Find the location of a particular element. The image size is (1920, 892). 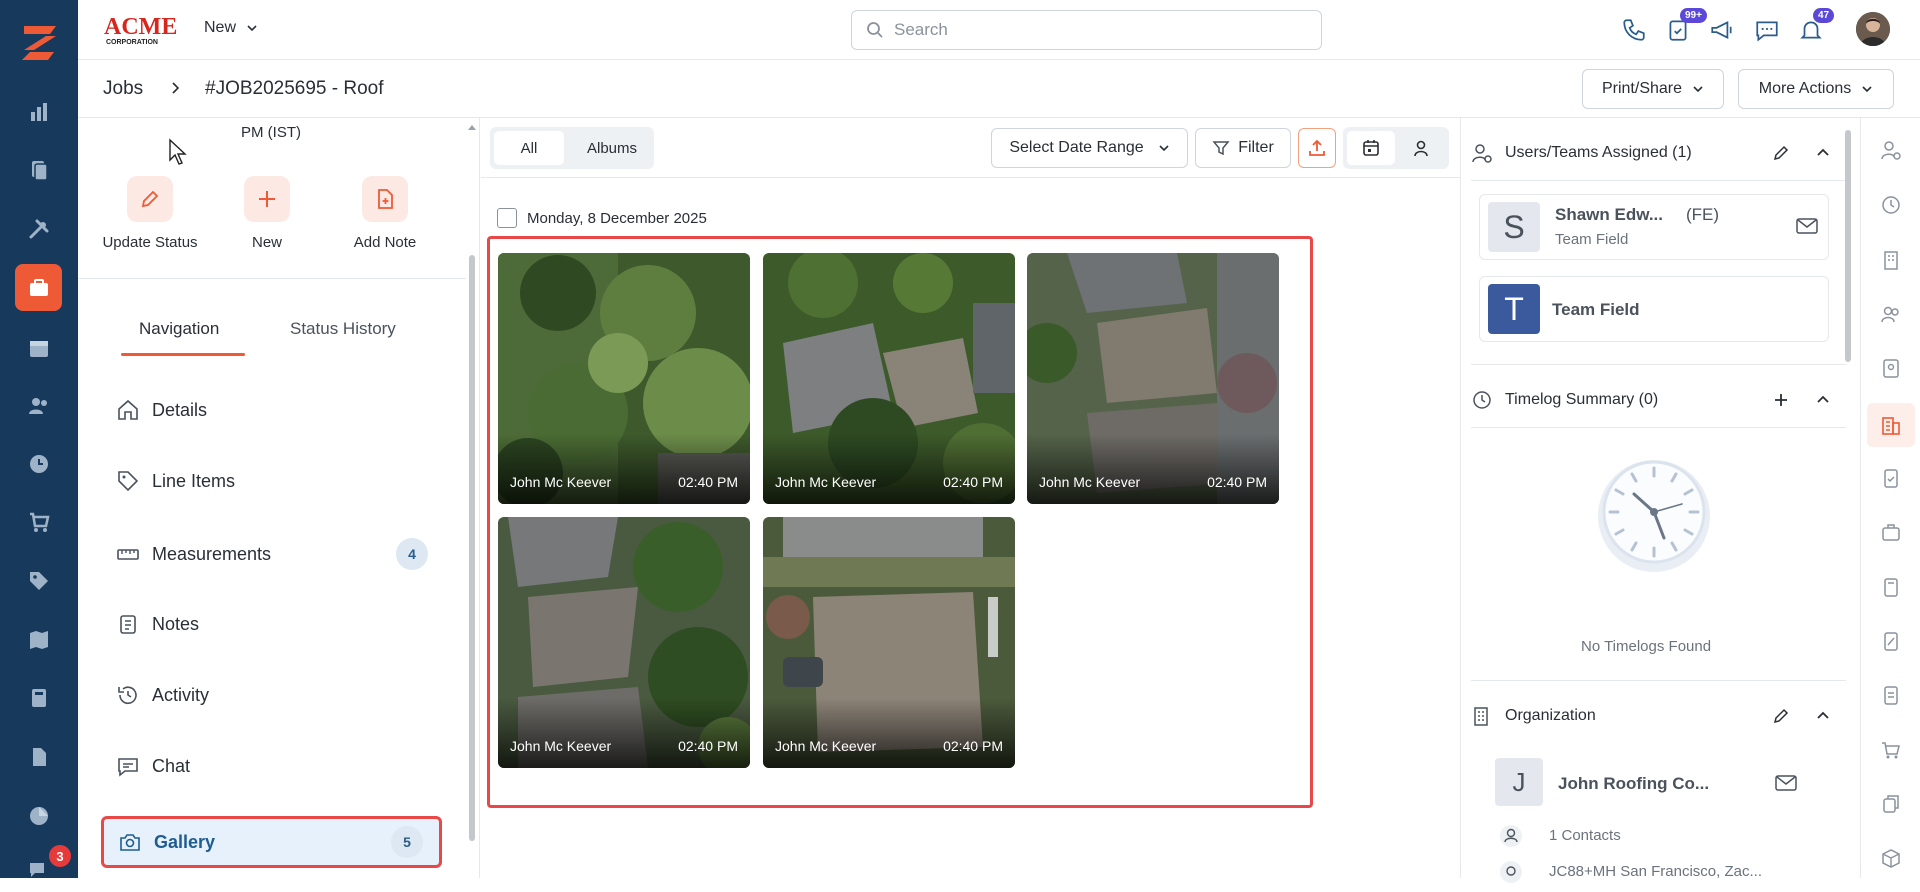

discount-rail-icon is located at coordinates (1890, 641).